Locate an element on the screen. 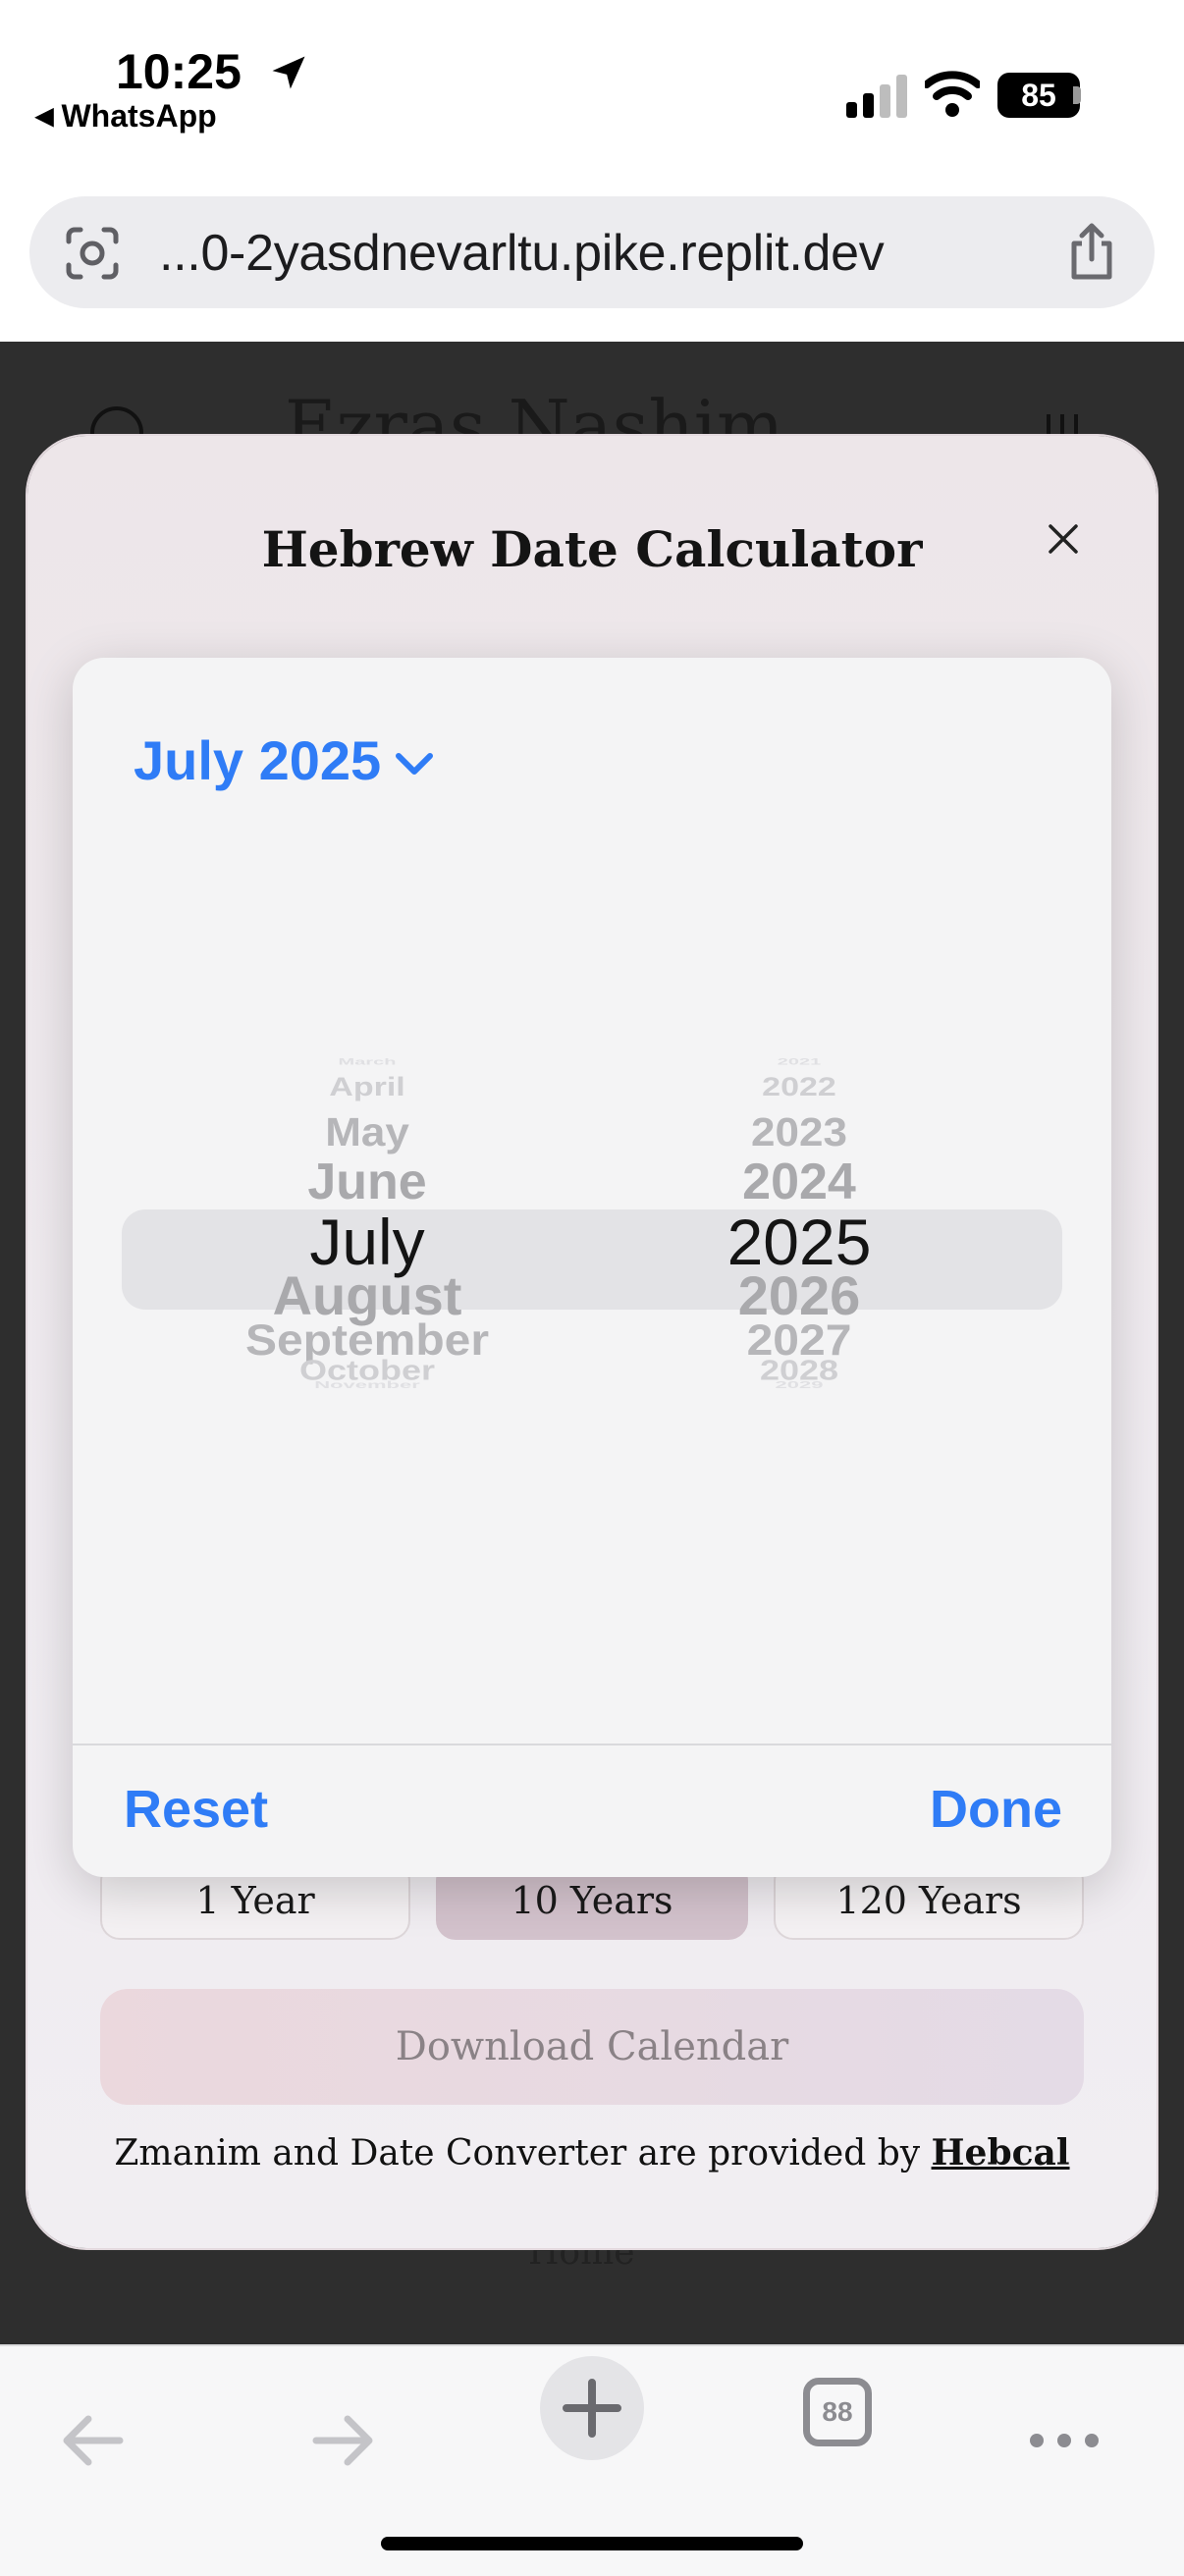 The width and height of the screenshot is (1184, 2576). status-bar: 10:25 ◀ WhatsApp 85 is located at coordinates (592, 73).